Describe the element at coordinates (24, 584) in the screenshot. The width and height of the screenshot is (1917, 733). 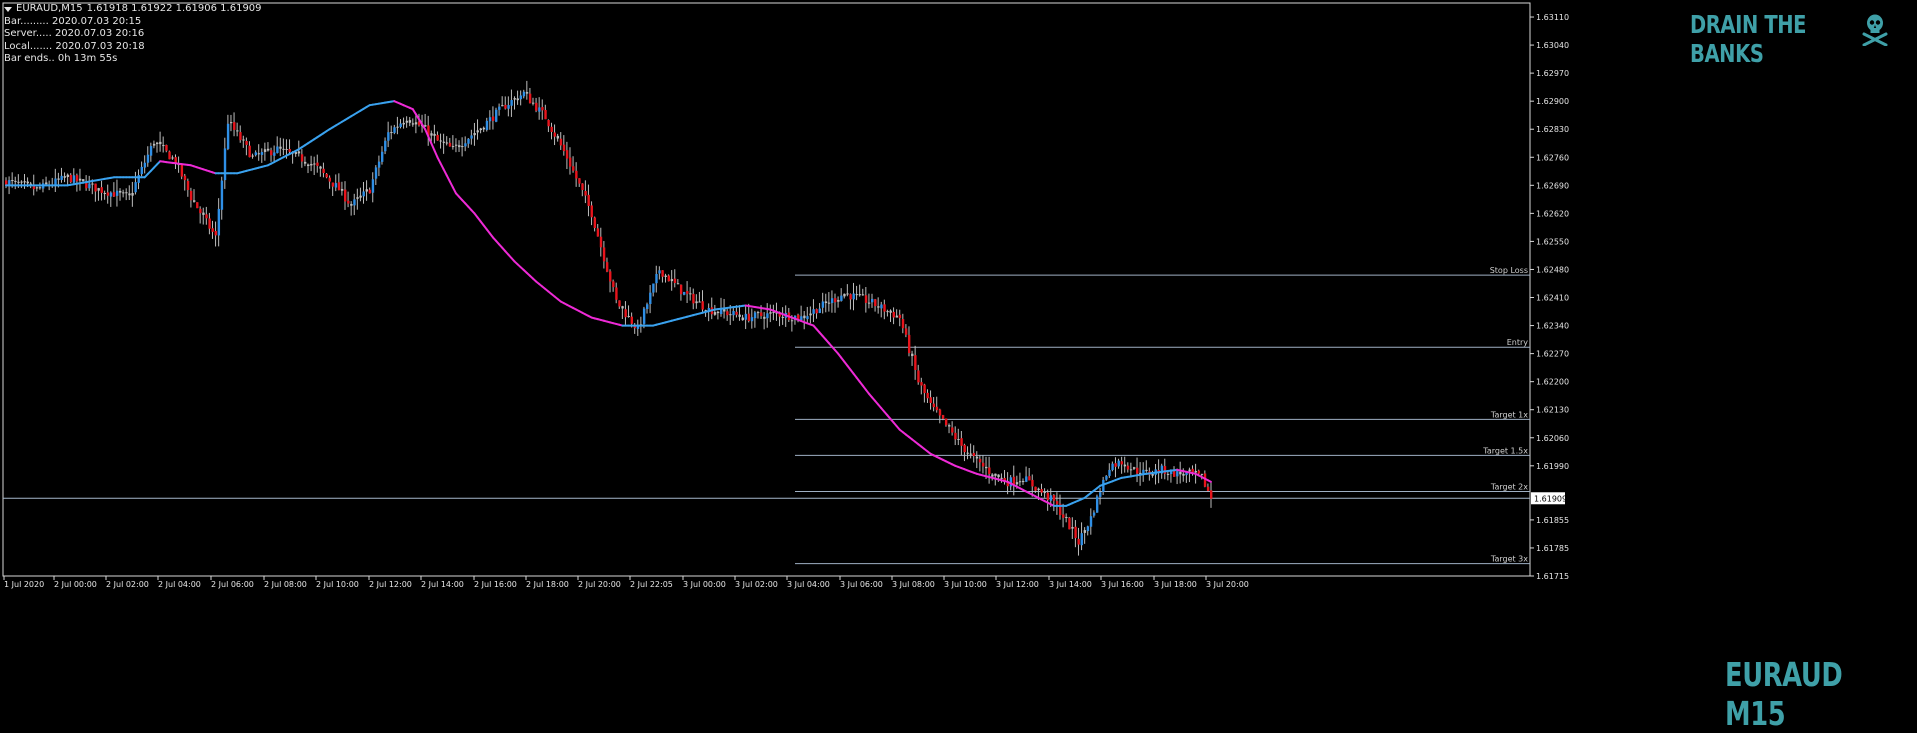
I see `x-tick-label: 1 Jul 2020` at that location.